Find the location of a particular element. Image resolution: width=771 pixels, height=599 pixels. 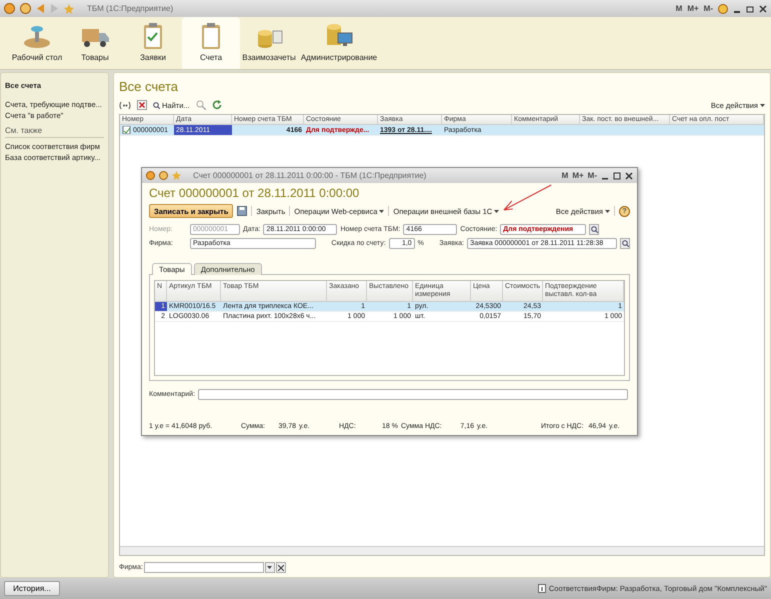

comment-field is located at coordinates (413, 394).